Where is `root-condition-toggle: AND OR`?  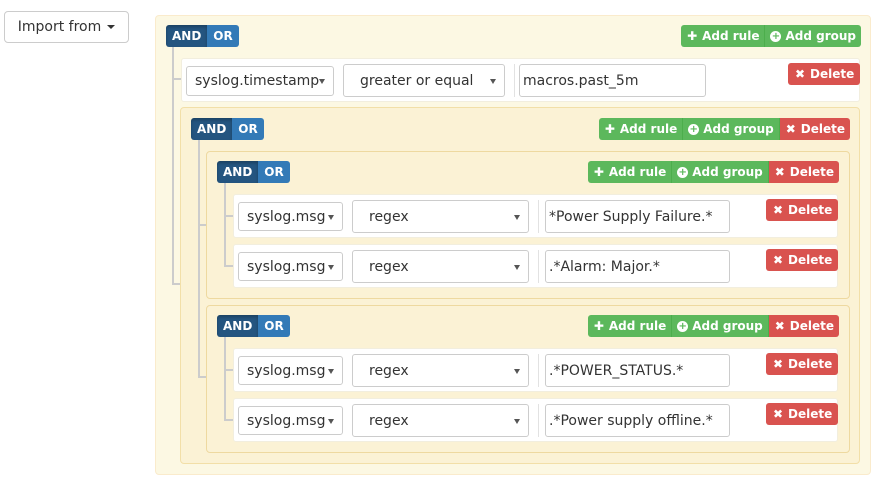 root-condition-toggle: AND OR is located at coordinates (202, 36).